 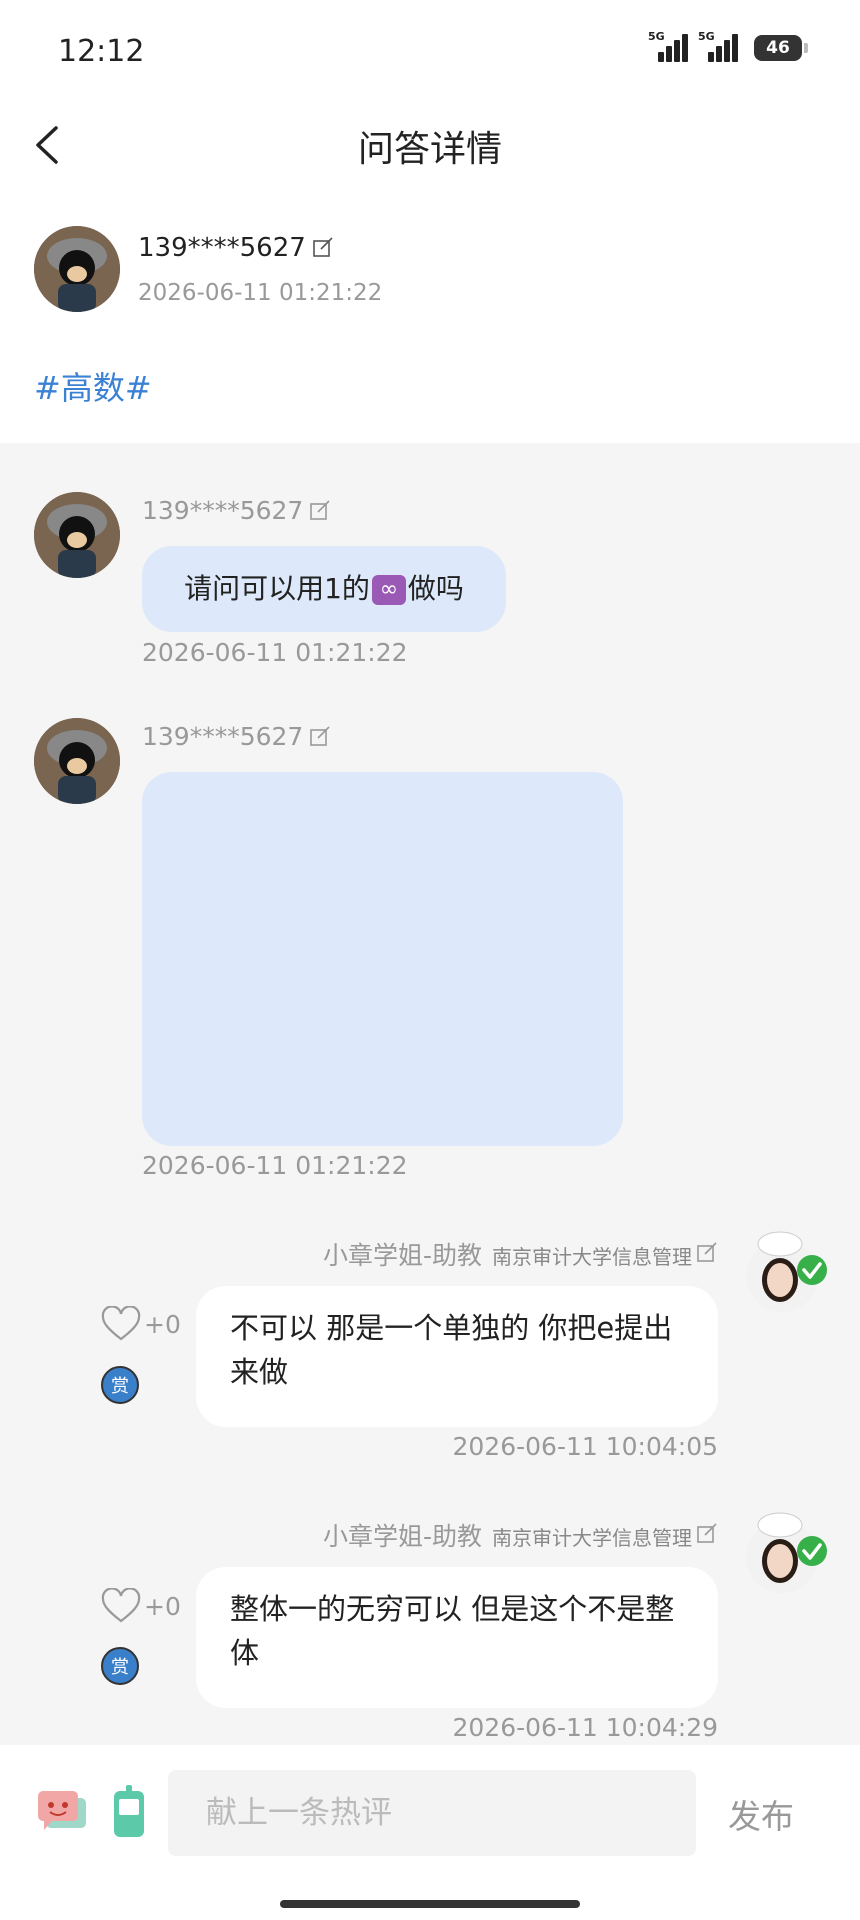 I want to click on home-indicator, so click(x=430, y=1904).